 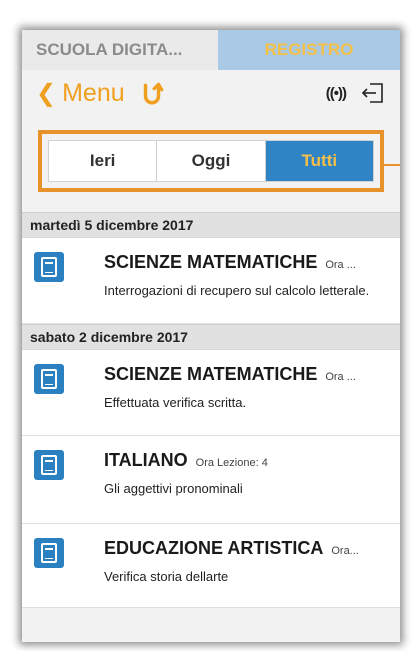 I want to click on back-label: Menu, so click(x=93, y=92).